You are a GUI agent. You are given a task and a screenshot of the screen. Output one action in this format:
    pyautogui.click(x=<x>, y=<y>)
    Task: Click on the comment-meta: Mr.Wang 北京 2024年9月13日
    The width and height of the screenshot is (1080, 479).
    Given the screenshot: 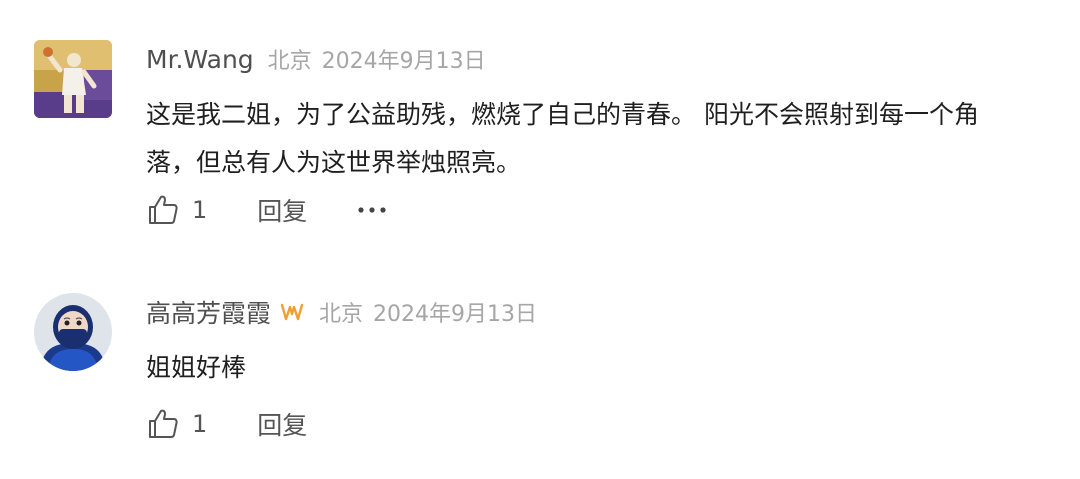 What is the action you would take?
    pyautogui.click(x=316, y=59)
    